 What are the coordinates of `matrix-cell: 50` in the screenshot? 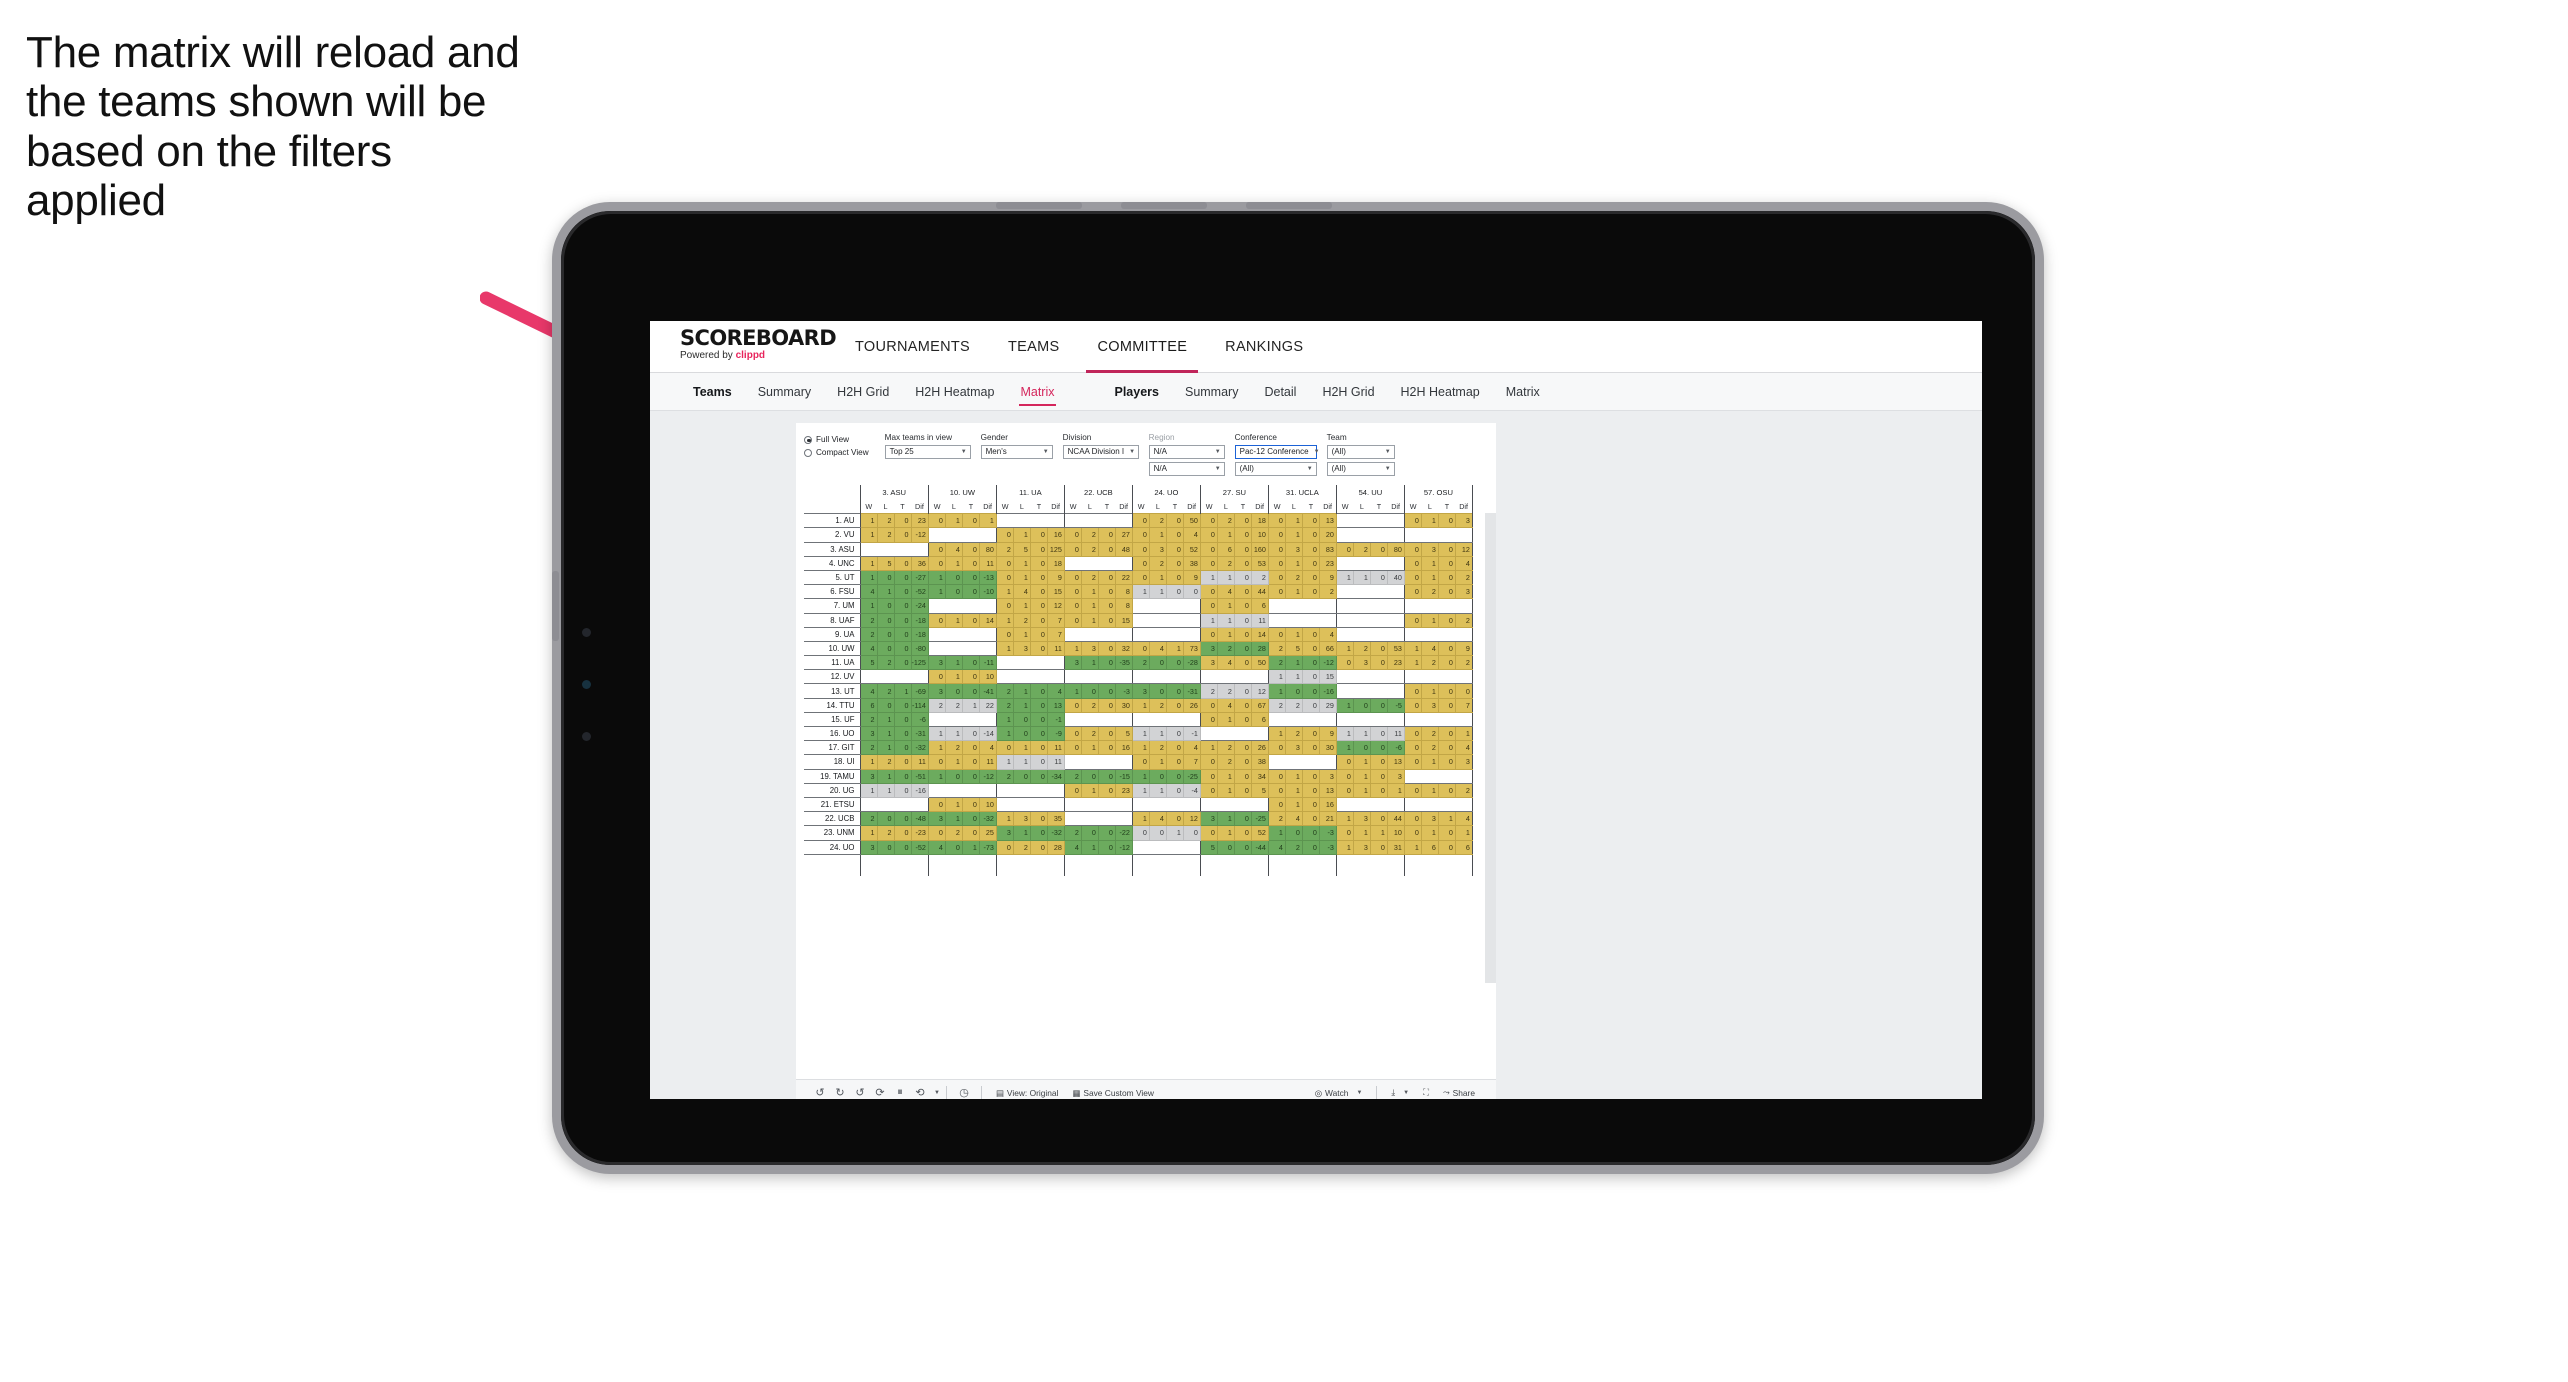 It's located at (1259, 663).